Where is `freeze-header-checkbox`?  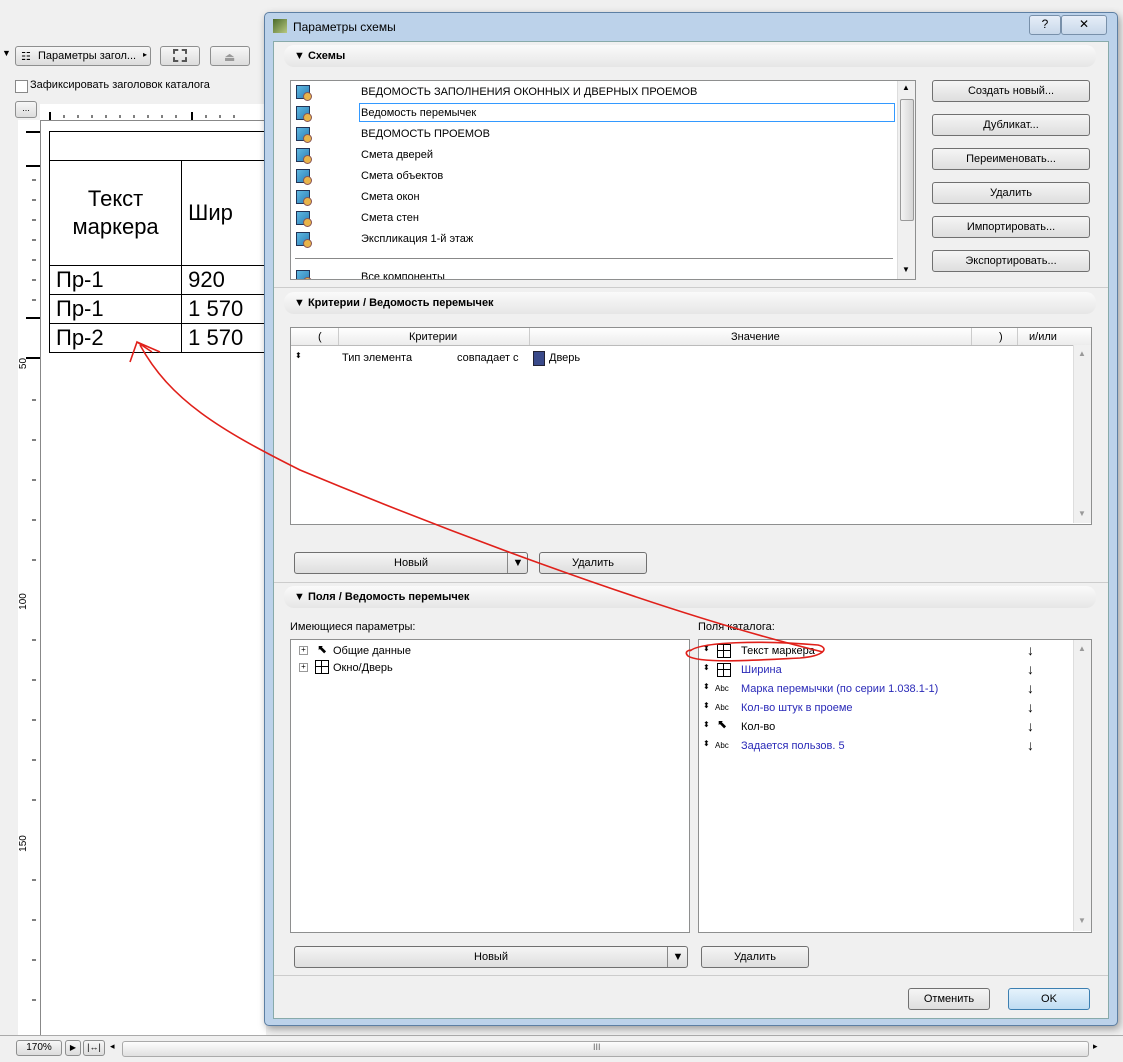
freeze-header-checkbox is located at coordinates (21, 86).